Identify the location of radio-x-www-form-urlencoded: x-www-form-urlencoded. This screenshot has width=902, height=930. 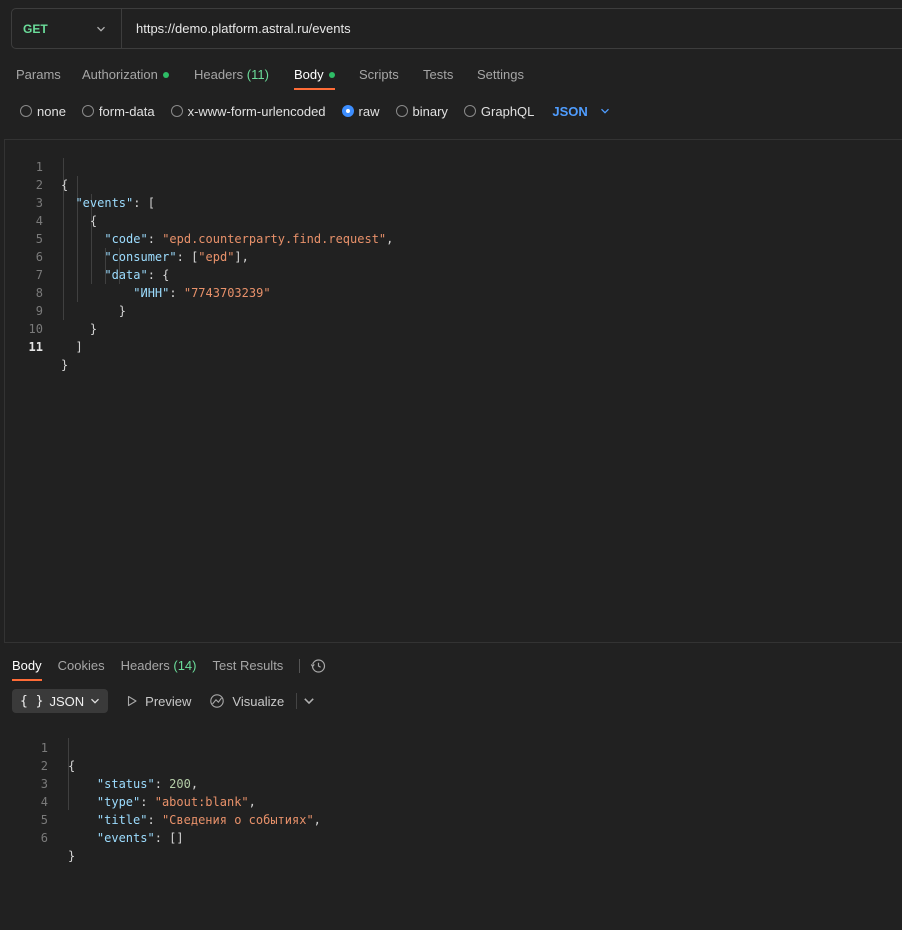
(248, 111).